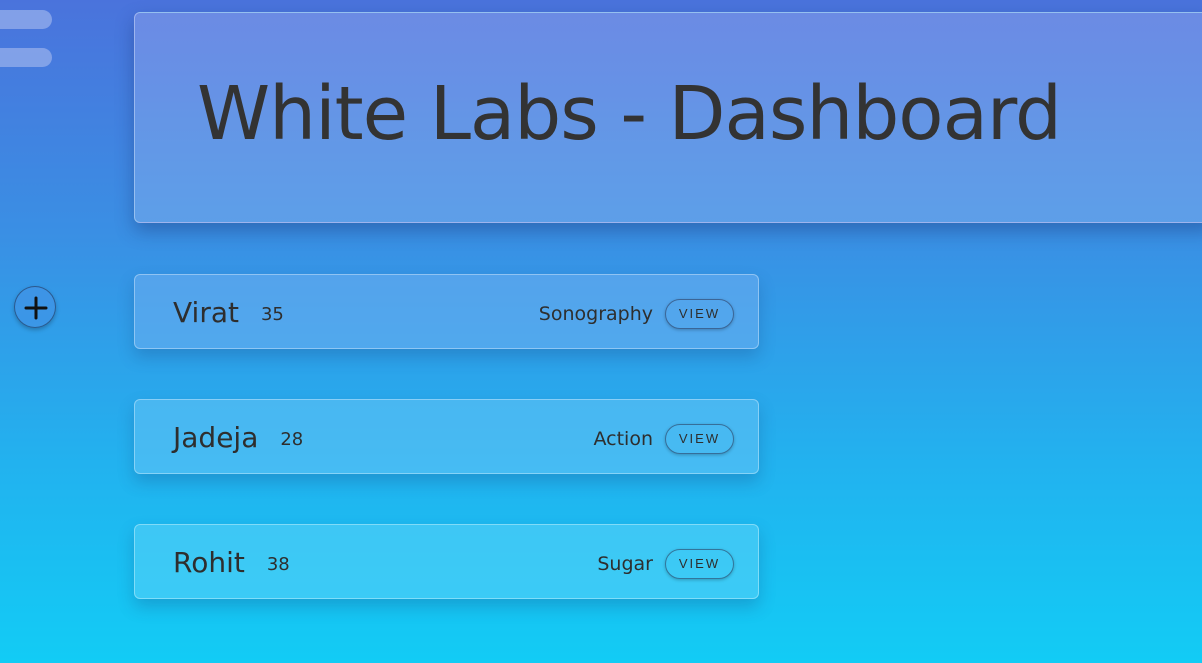 The image size is (1202, 663). Describe the element at coordinates (26, 19) in the screenshot. I see `menu-bar-top` at that location.